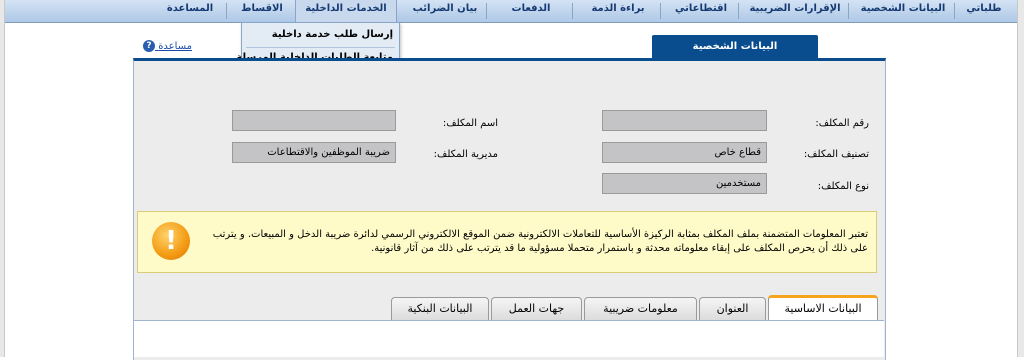  Describe the element at coordinates (684, 183) in the screenshot. I see `taxpayer-type-field: مستخدمين` at that location.